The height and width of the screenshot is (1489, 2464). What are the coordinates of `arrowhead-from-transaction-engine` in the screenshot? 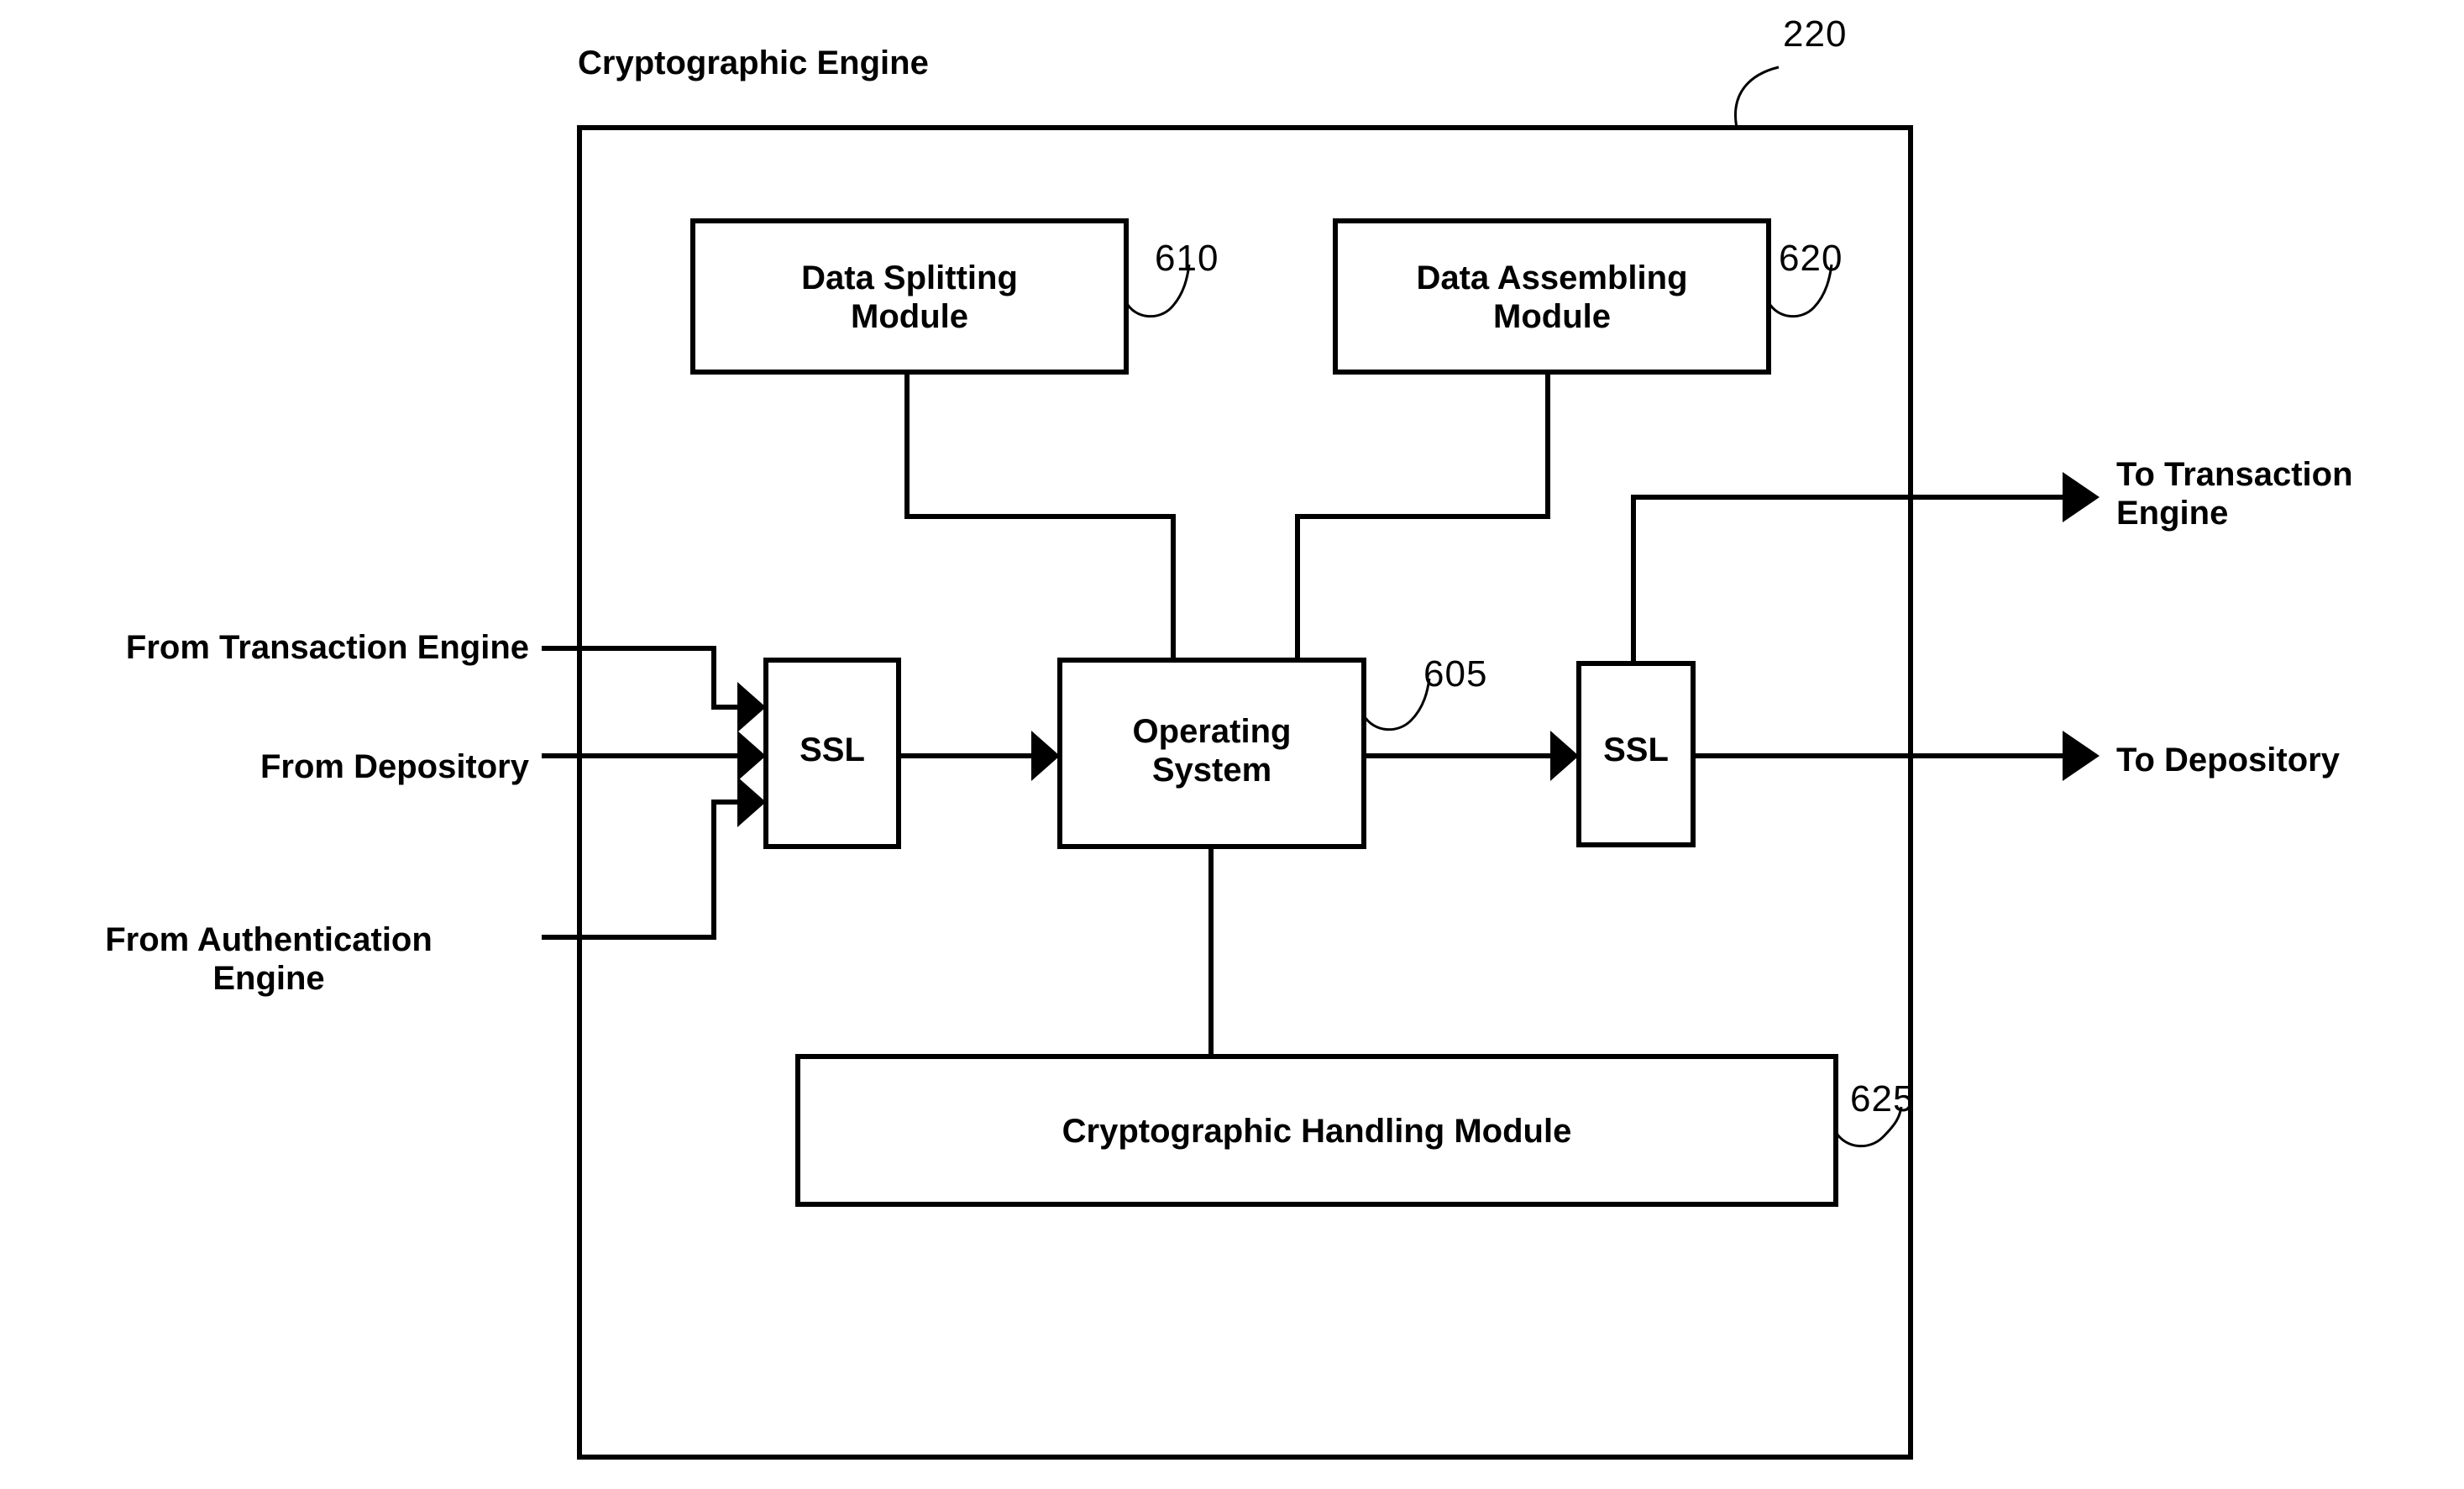 It's located at (751, 707).